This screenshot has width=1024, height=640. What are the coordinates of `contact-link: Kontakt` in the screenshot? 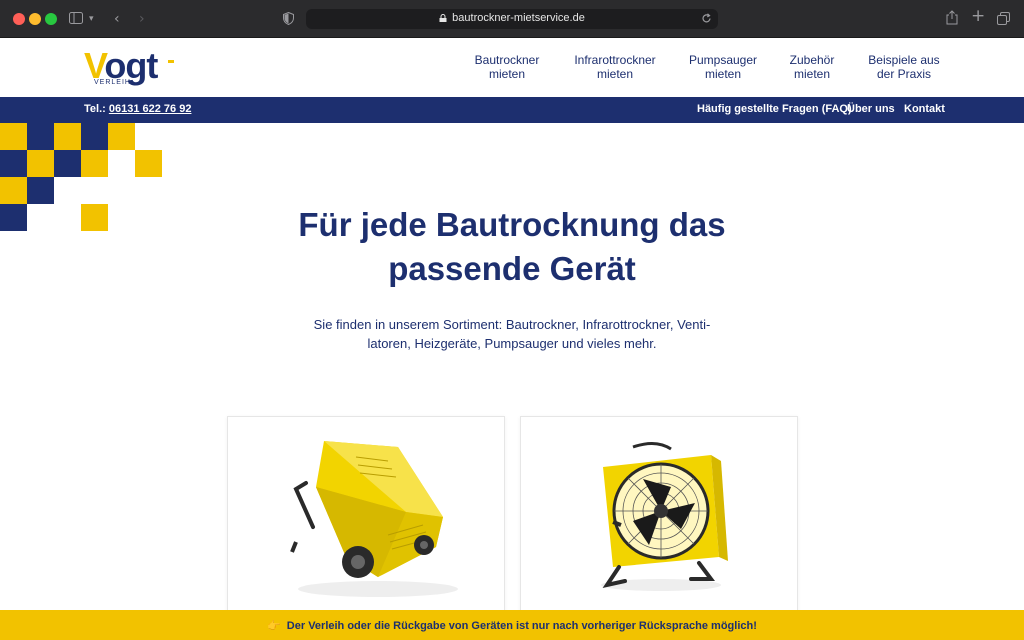 It's located at (924, 109).